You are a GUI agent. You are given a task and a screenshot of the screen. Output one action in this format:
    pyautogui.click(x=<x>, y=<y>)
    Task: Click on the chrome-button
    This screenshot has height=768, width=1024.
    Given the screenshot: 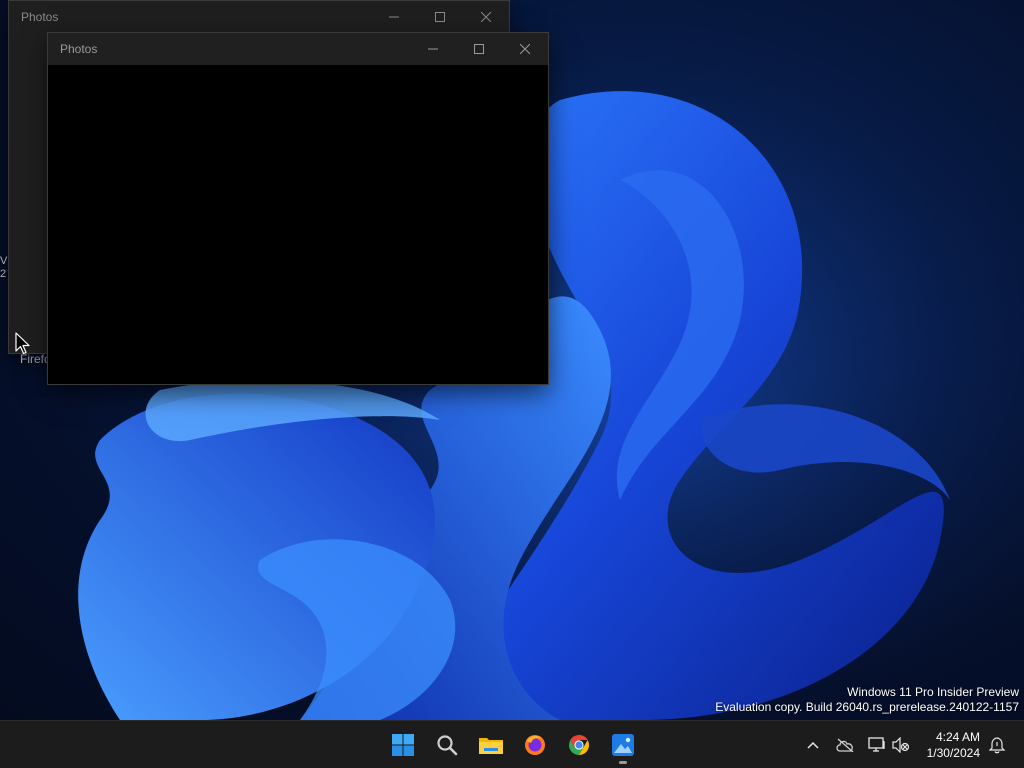 What is the action you would take?
    pyautogui.click(x=579, y=745)
    